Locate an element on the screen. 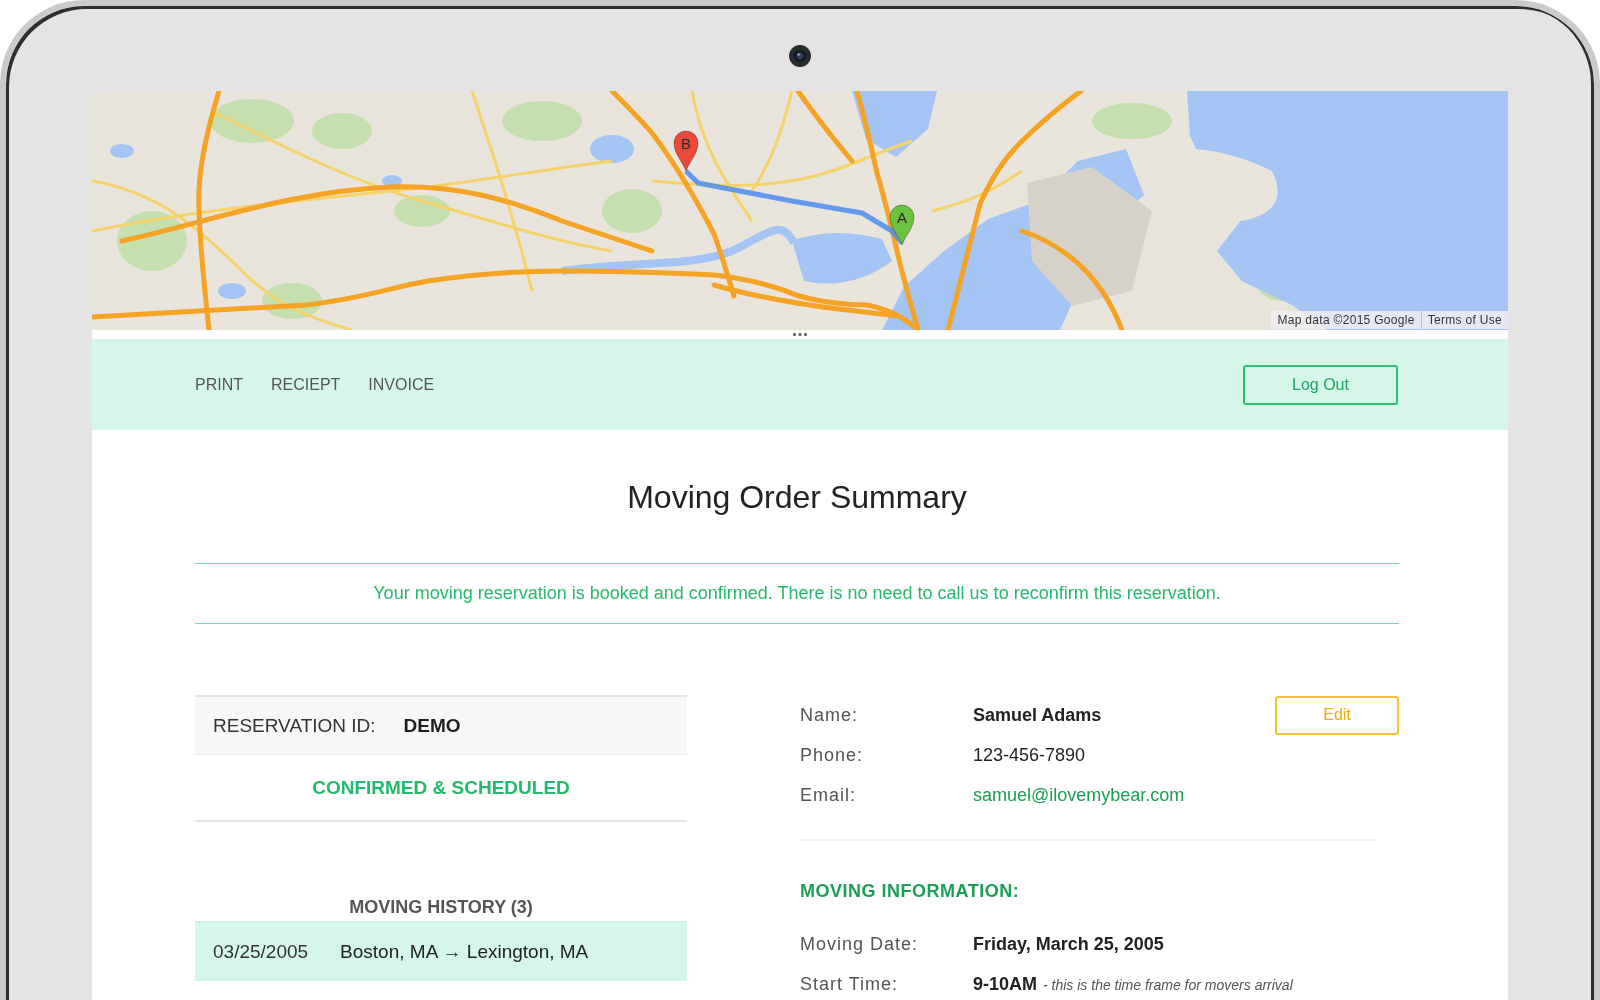 This screenshot has height=1000, width=1600. status-label: CONFIRMED & SCHEDULED is located at coordinates (441, 787).